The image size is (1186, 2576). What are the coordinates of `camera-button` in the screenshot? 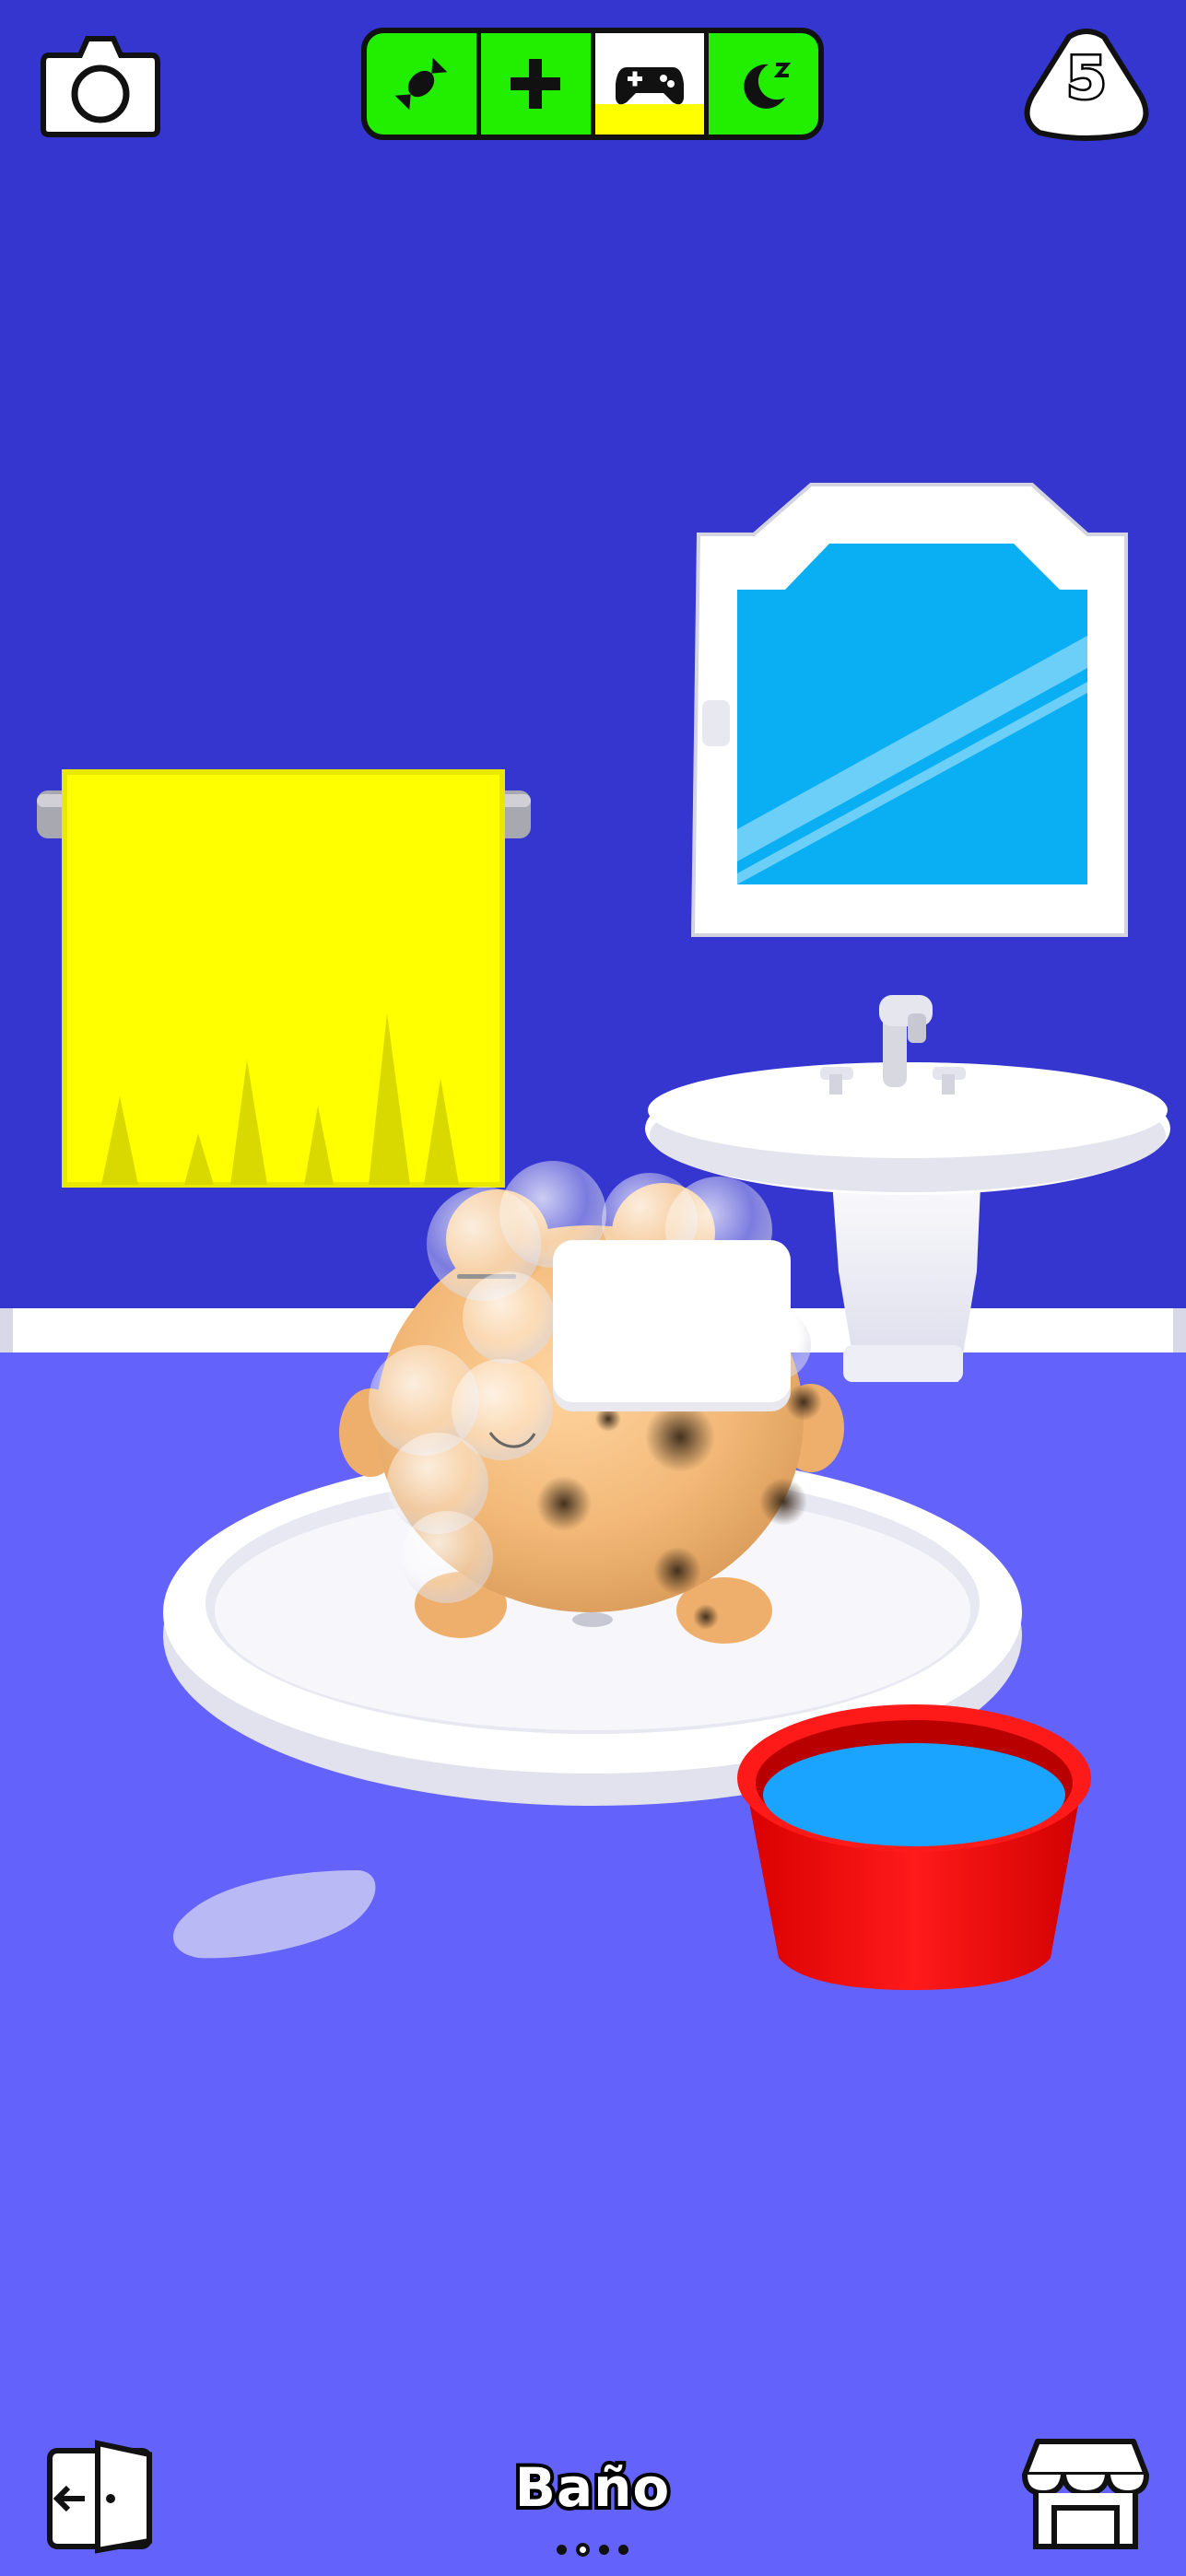 It's located at (100, 84).